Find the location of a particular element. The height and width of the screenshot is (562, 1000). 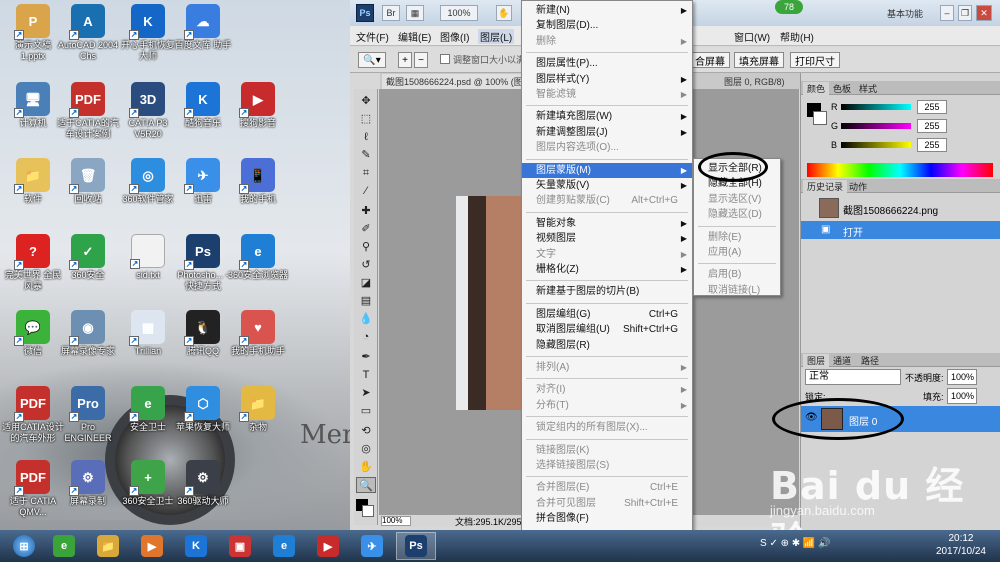

menu-item: 智能滤镜 ▶ is located at coordinates (607, 94).